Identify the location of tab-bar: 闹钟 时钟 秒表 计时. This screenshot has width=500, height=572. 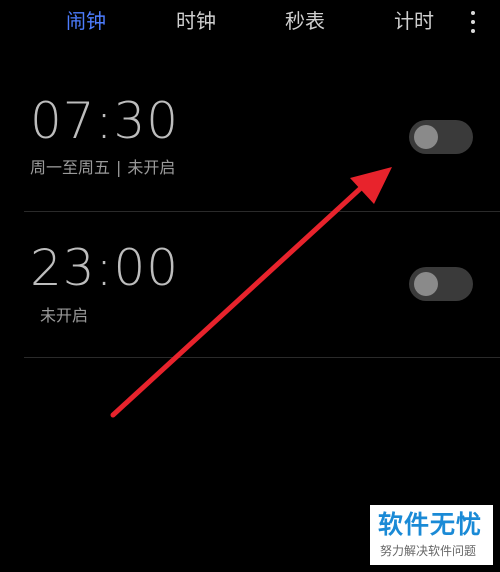
(250, 22).